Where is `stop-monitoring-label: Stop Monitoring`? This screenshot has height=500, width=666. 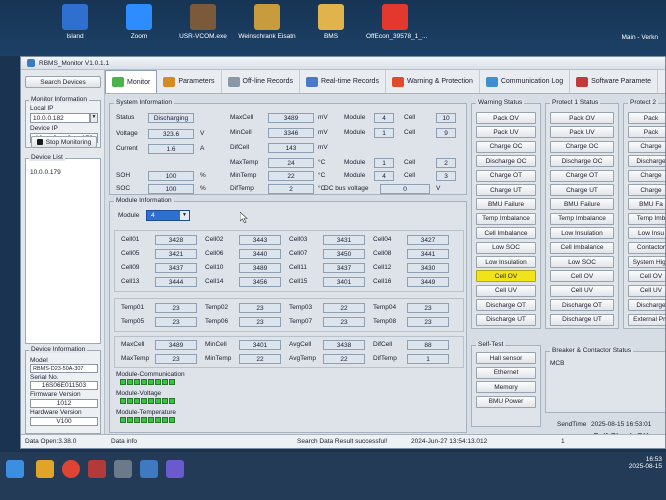
stop-monitoring-label: Stop Monitoring is located at coordinates (68, 142).